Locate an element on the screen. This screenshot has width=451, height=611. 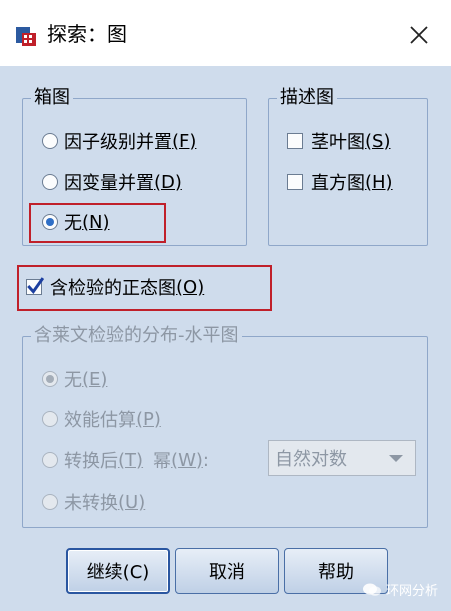
normality-plots-checkbox: 含检验的正态图 (O) is located at coordinates (115, 287).